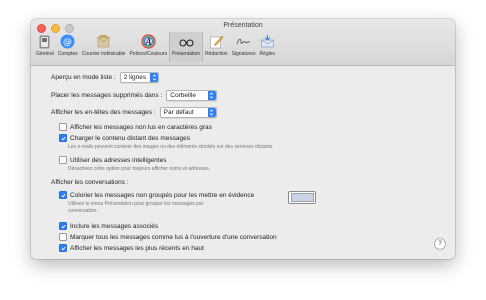  I want to click on tab-label: Règles, so click(267, 54).